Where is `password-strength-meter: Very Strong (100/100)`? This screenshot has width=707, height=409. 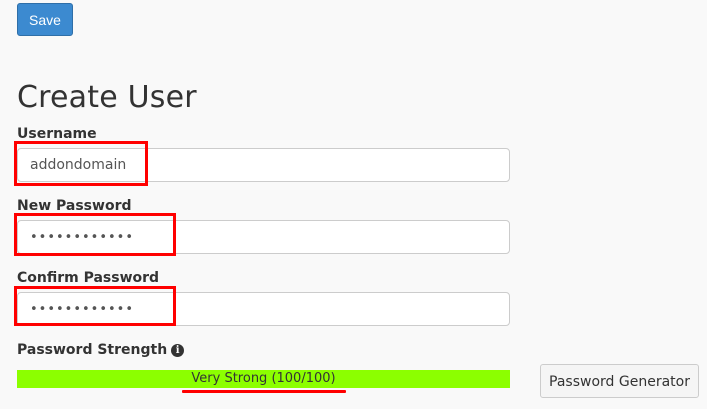 password-strength-meter: Very Strong (100/100) is located at coordinates (263, 379).